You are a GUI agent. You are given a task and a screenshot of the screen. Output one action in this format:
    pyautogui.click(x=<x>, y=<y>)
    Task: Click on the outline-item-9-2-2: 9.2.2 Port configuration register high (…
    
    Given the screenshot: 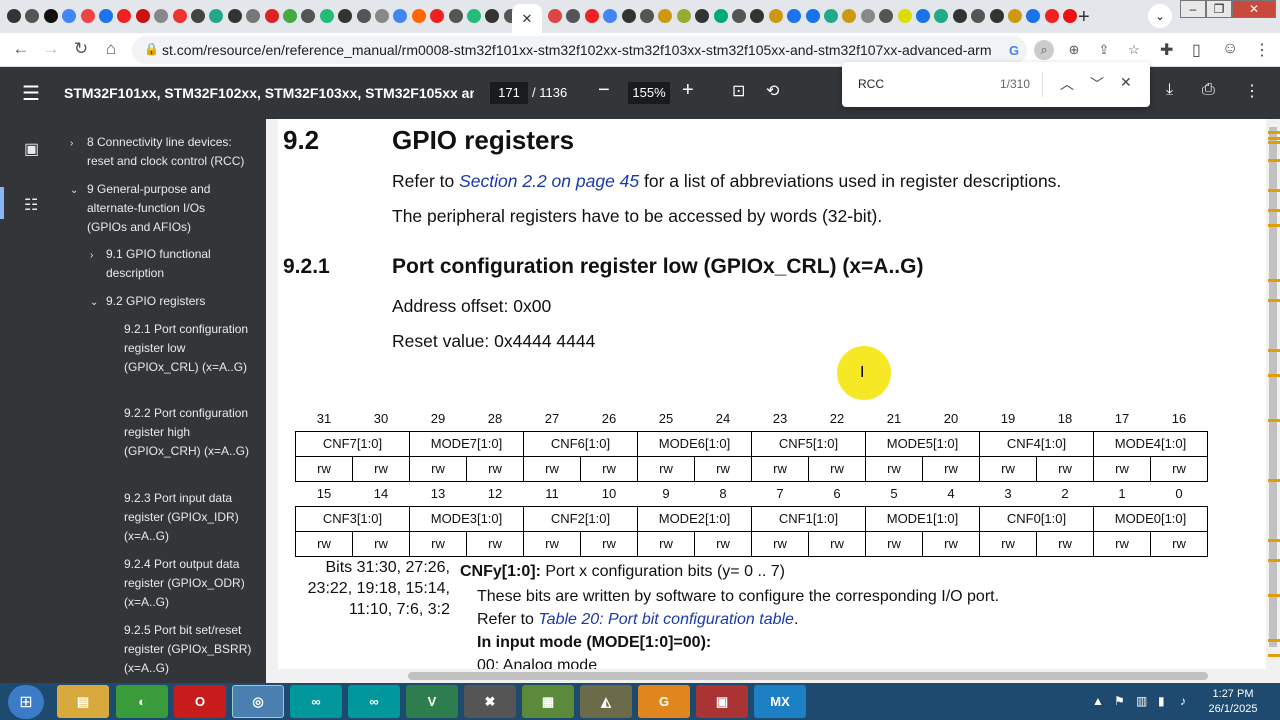 What is the action you would take?
    pyautogui.click(x=186, y=432)
    